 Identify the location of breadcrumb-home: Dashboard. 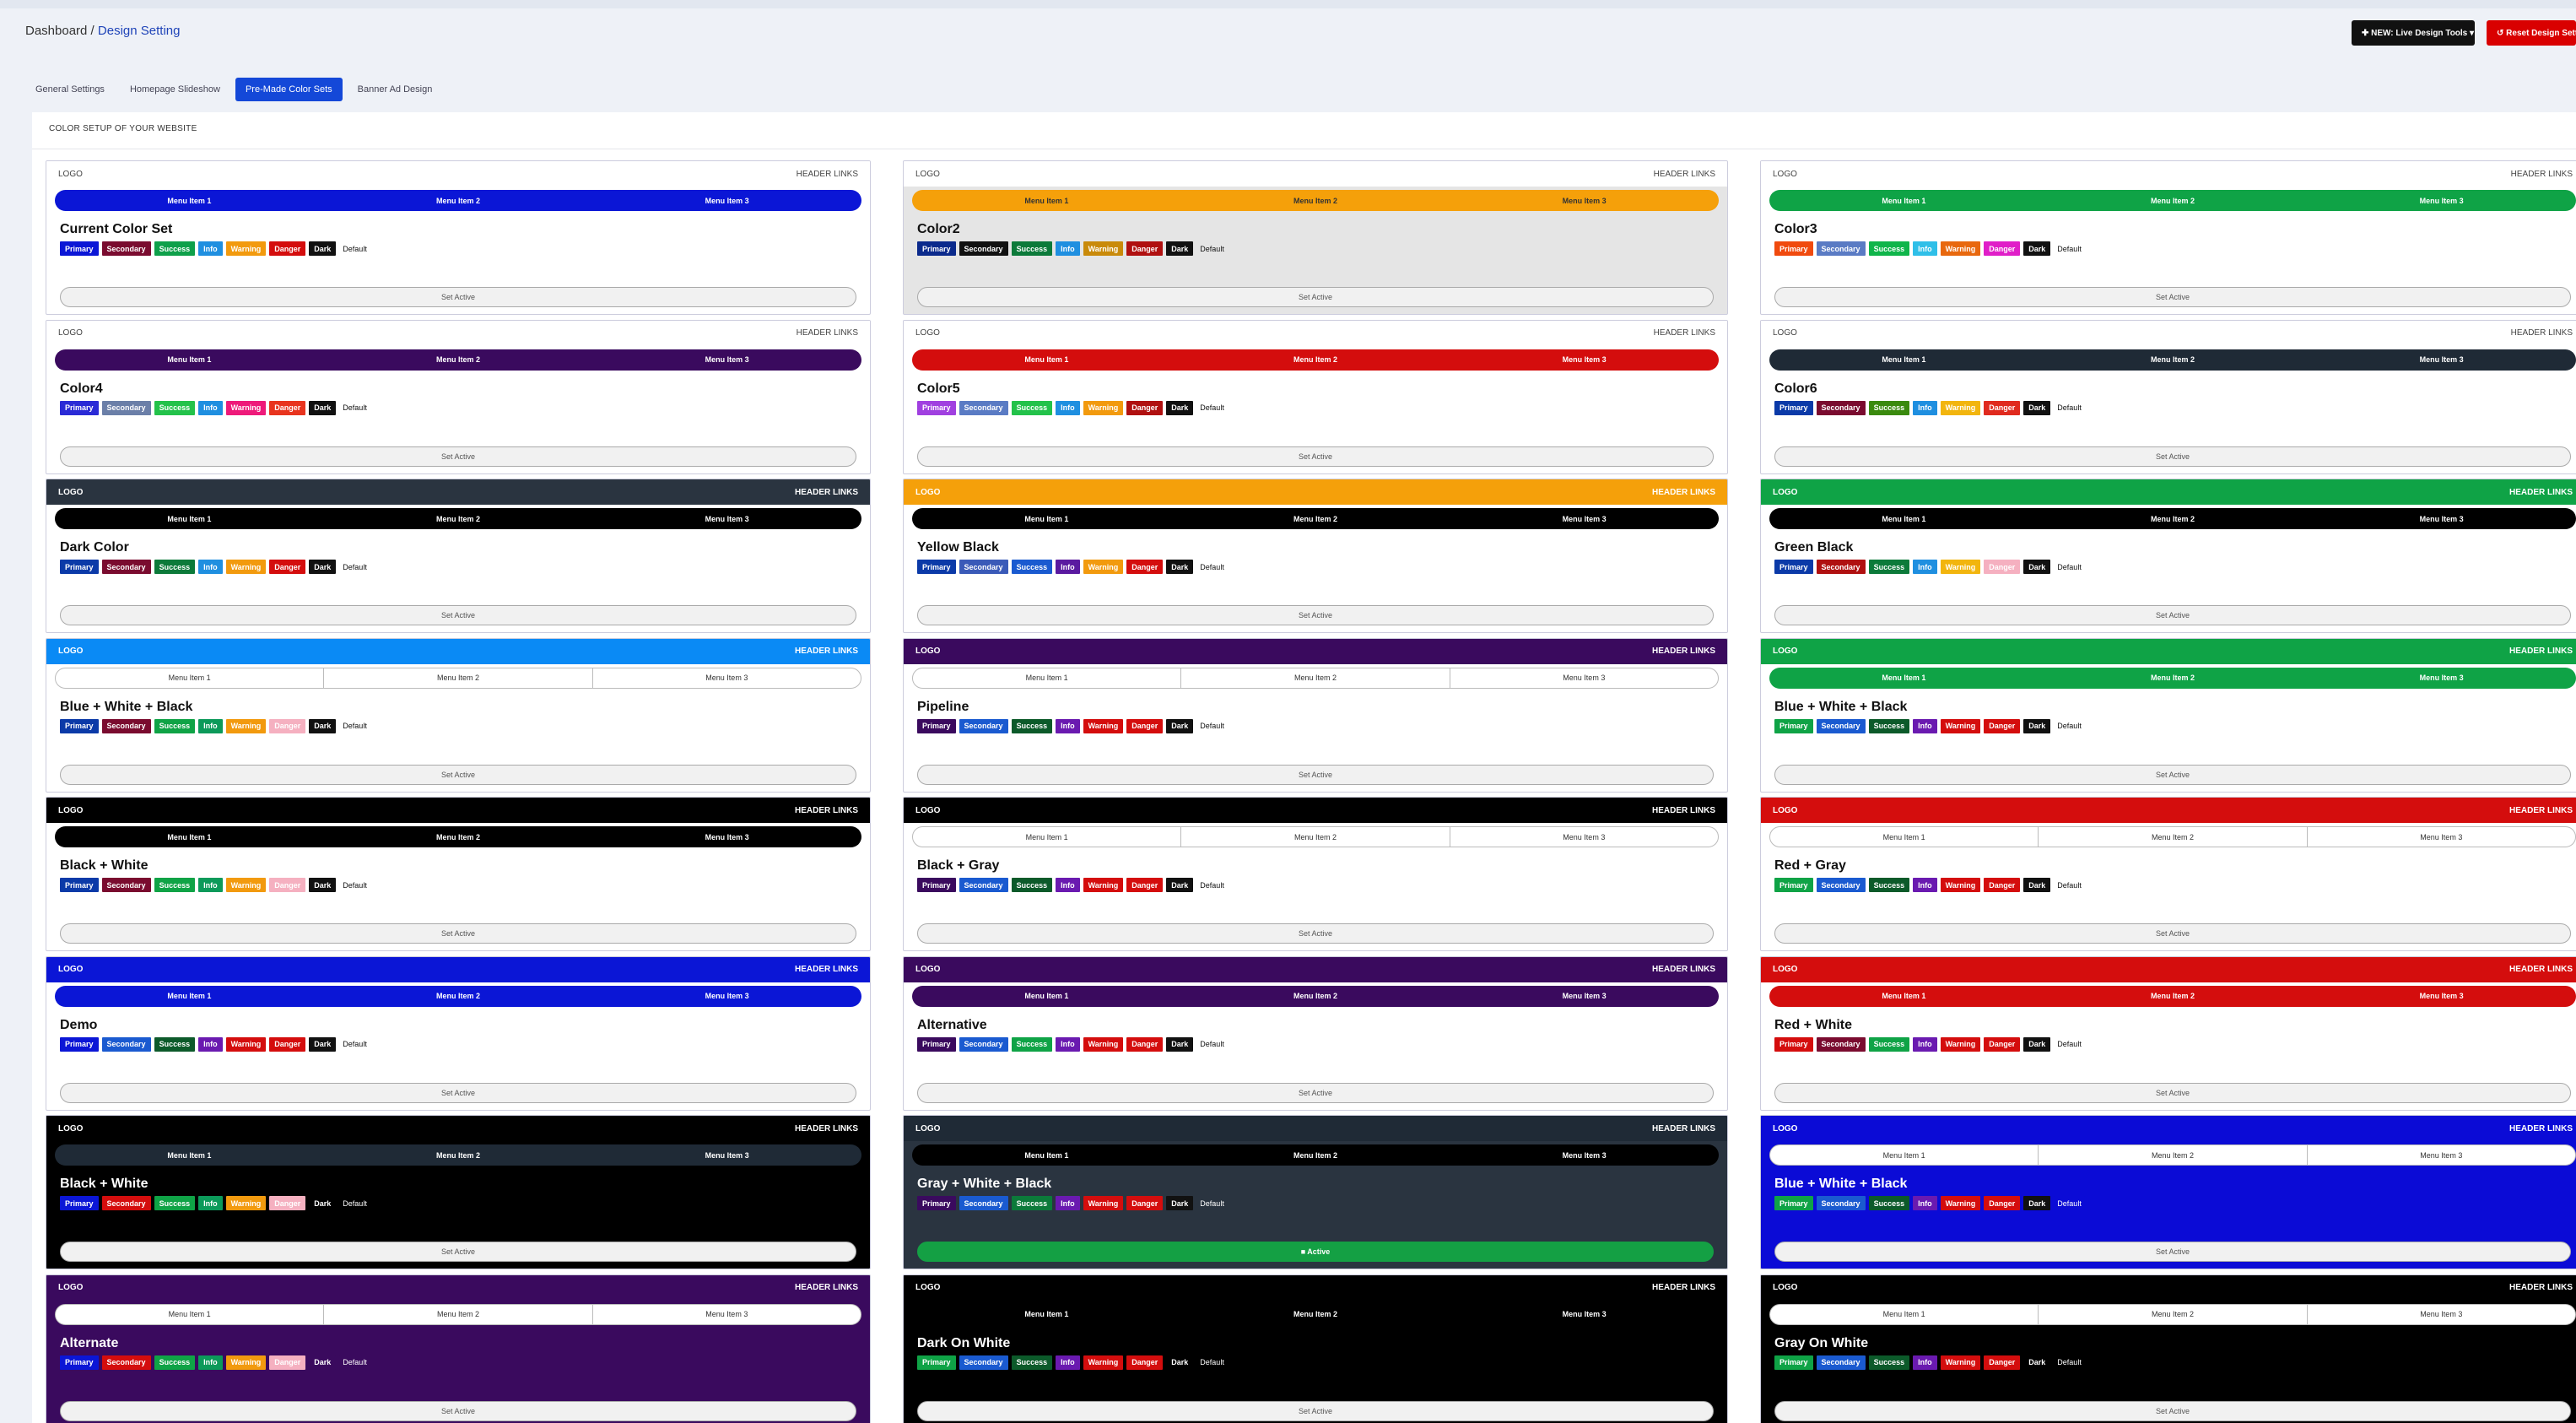
(56, 31).